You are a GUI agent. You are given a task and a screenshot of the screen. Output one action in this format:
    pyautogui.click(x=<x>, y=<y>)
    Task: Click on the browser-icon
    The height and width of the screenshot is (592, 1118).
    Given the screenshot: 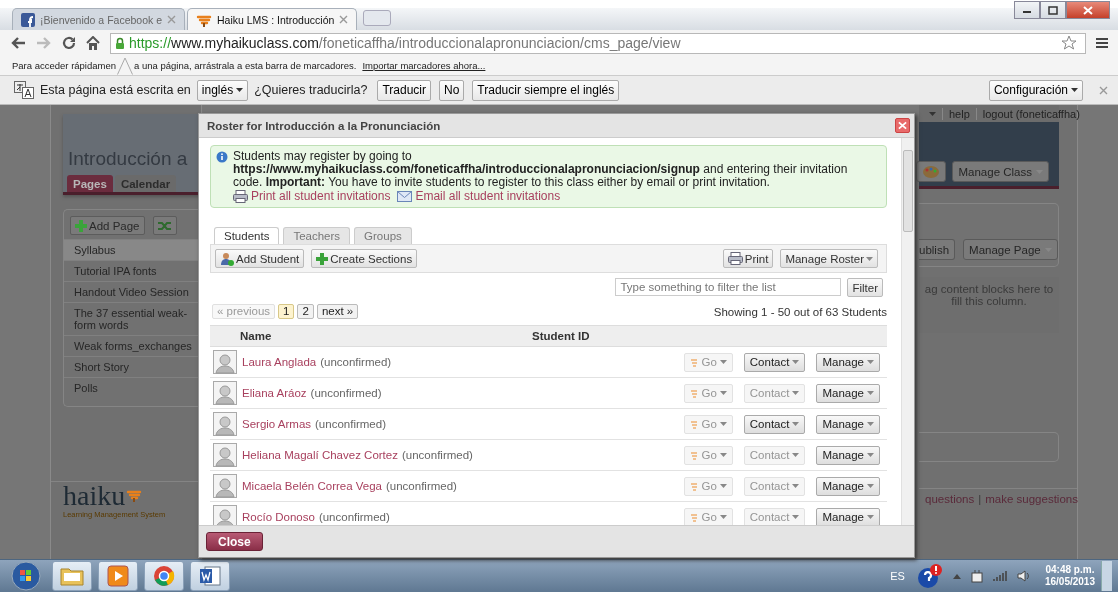 What is the action you would take?
    pyautogui.click(x=164, y=576)
    